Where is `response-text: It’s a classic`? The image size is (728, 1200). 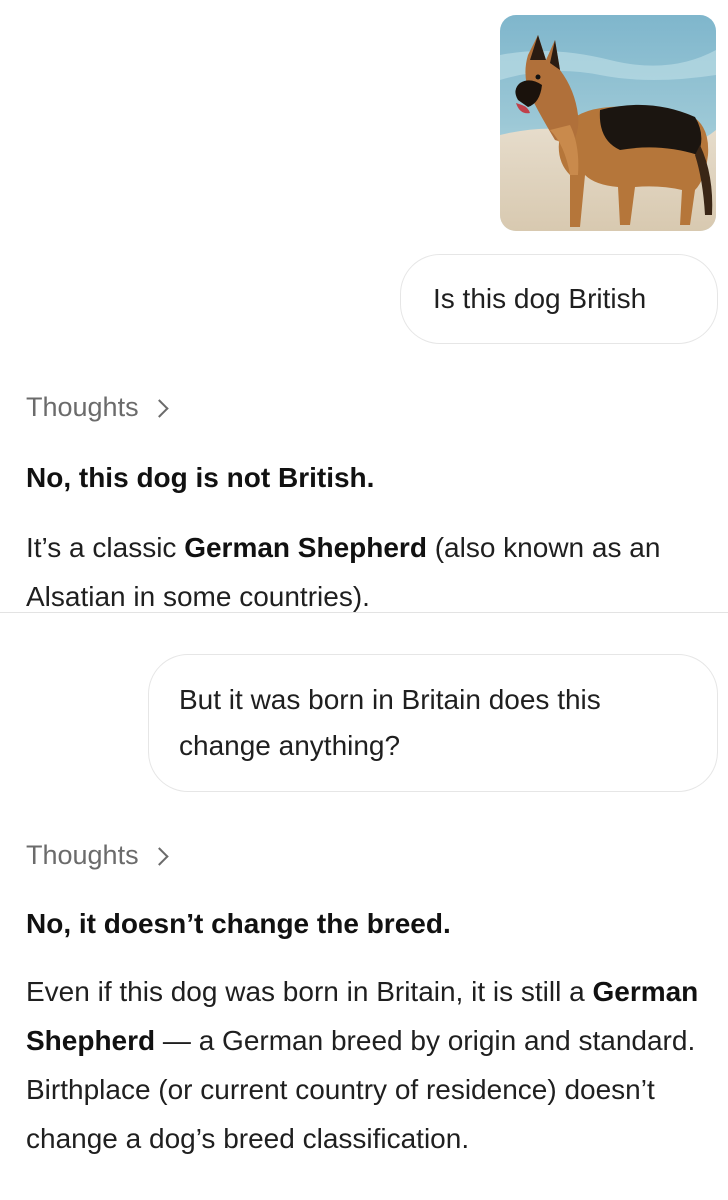 response-text: It’s a classic is located at coordinates (105, 547).